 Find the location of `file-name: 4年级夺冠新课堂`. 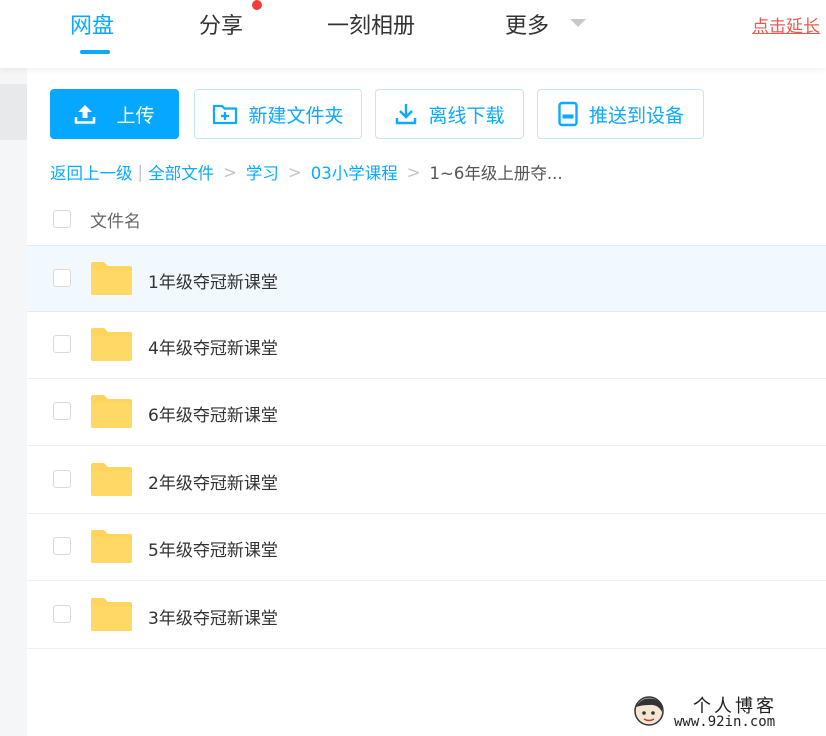

file-name: 4年级夺冠新课堂 is located at coordinates (213, 346).